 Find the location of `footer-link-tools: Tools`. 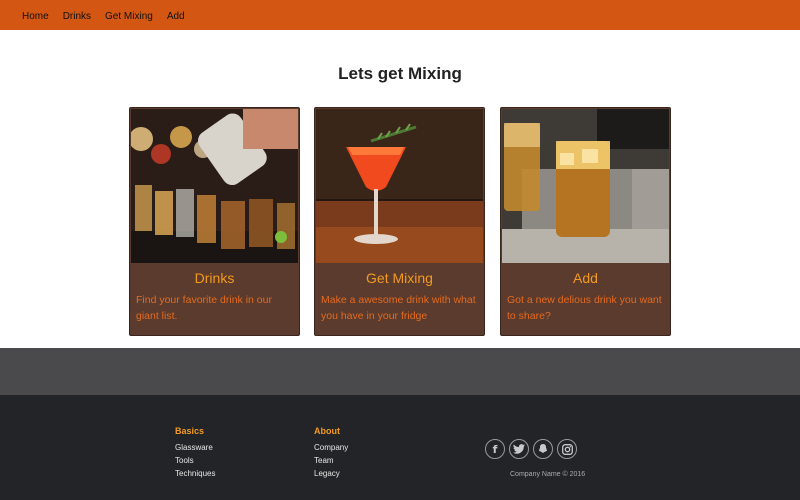

footer-link-tools: Tools is located at coordinates (184, 460).